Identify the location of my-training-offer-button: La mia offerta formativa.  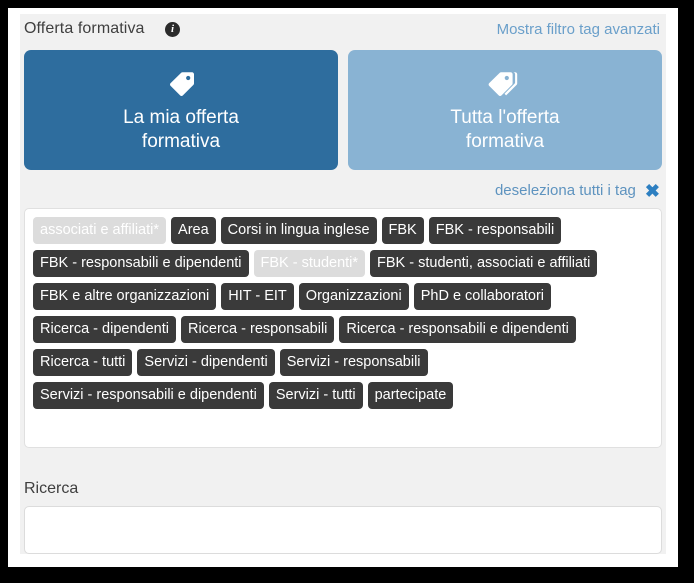
(181, 110).